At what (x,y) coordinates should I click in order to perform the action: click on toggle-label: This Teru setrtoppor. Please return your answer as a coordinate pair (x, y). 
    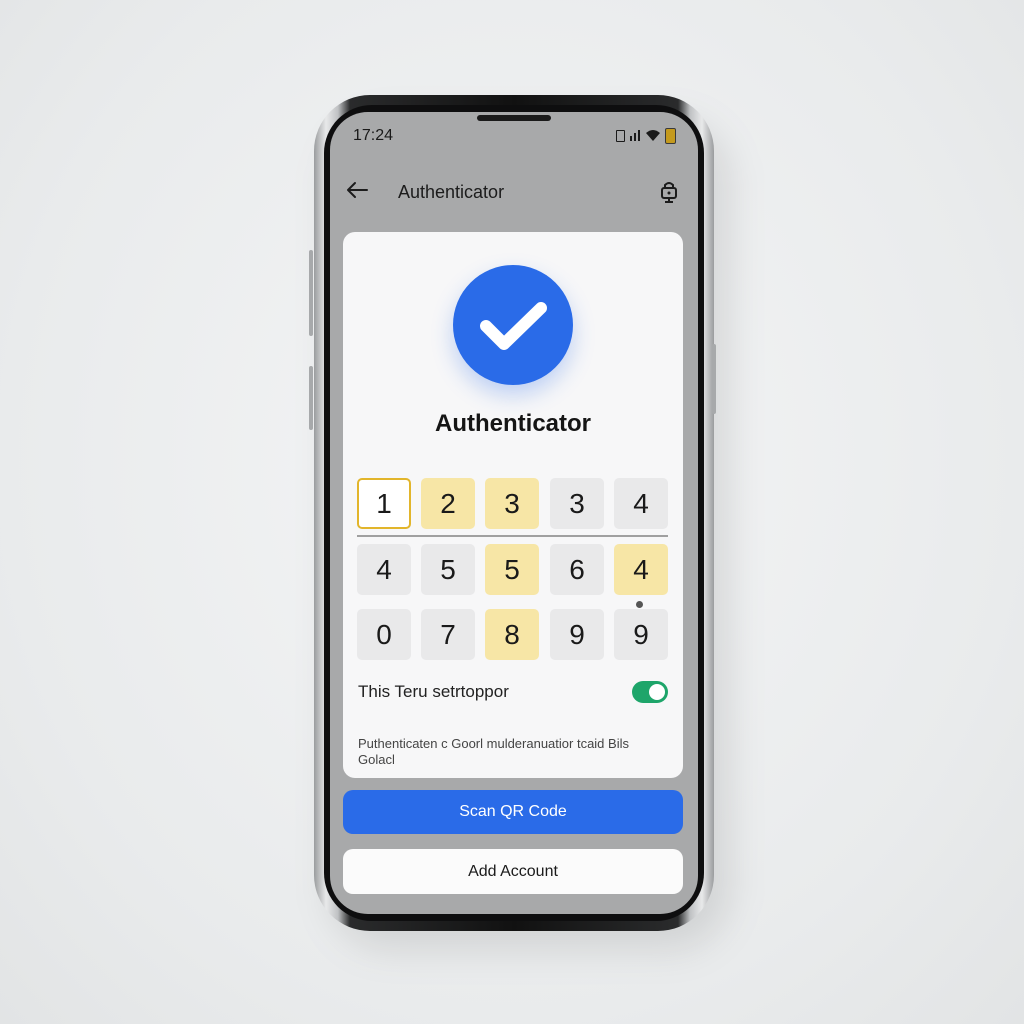
    Looking at the image, I should click on (433, 691).